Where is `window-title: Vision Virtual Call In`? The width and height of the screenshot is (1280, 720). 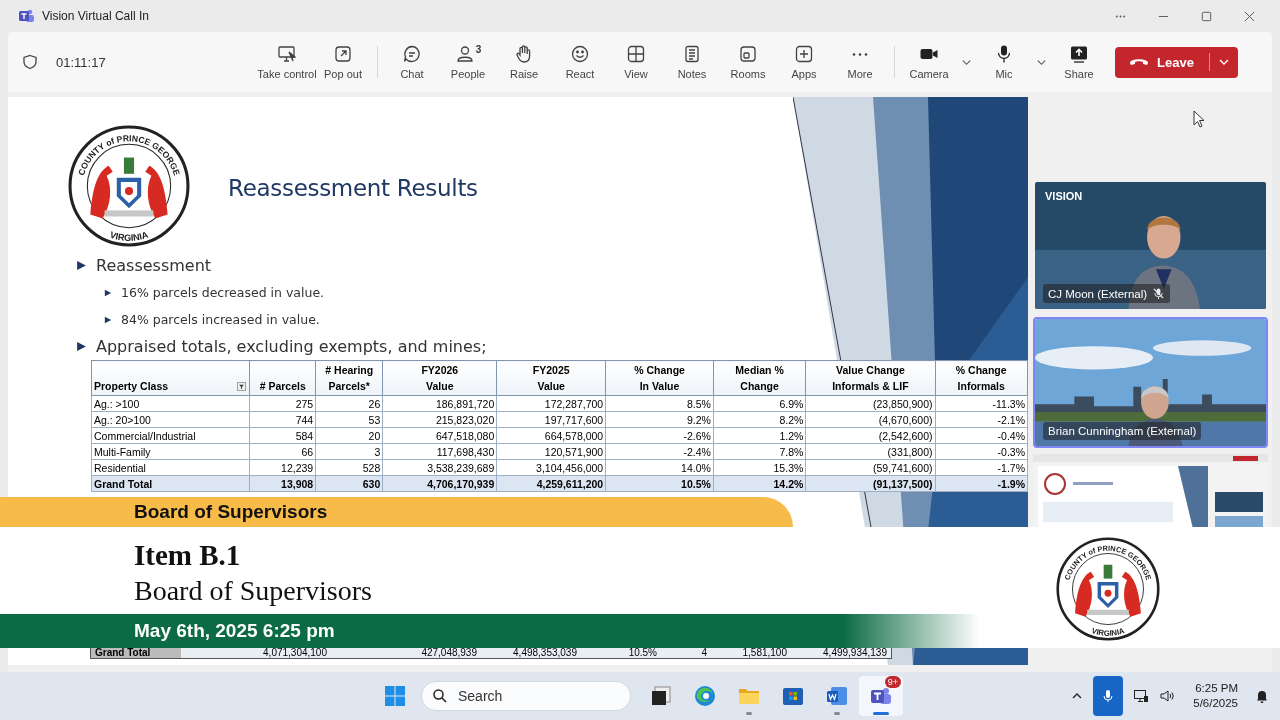
window-title: Vision Virtual Call In is located at coordinates (95, 16).